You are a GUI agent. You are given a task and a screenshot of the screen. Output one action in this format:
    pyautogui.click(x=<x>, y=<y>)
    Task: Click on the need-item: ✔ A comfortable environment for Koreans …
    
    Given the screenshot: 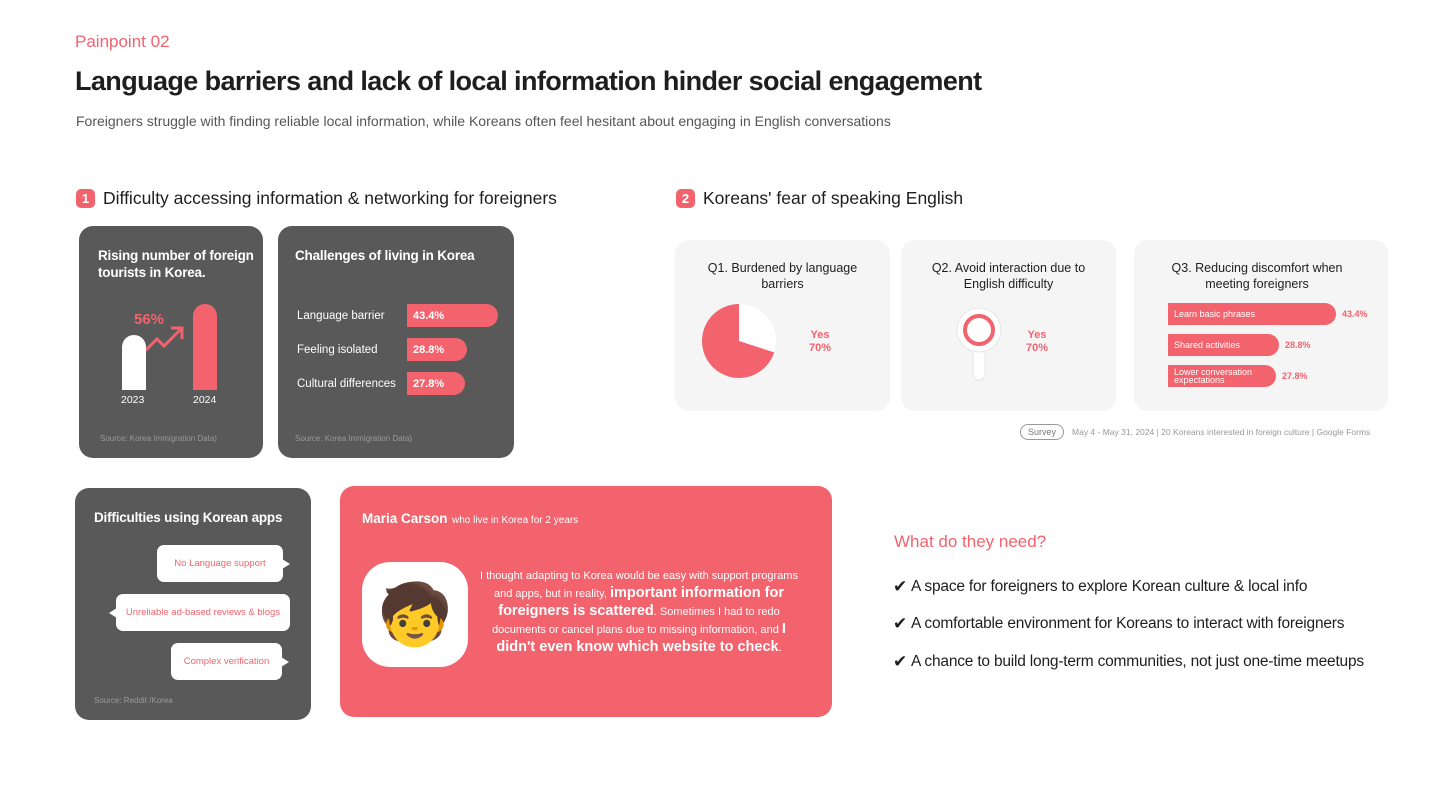 What is the action you would take?
    pyautogui.click(x=1119, y=624)
    